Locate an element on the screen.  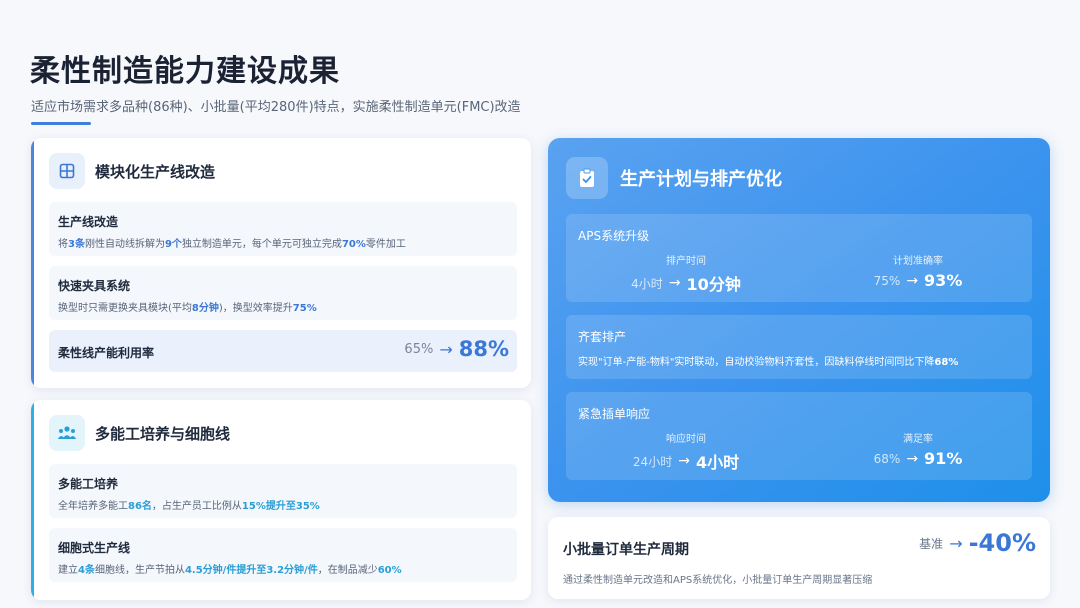
modular-title: 模块化生产线改造 is located at coordinates (155, 171).